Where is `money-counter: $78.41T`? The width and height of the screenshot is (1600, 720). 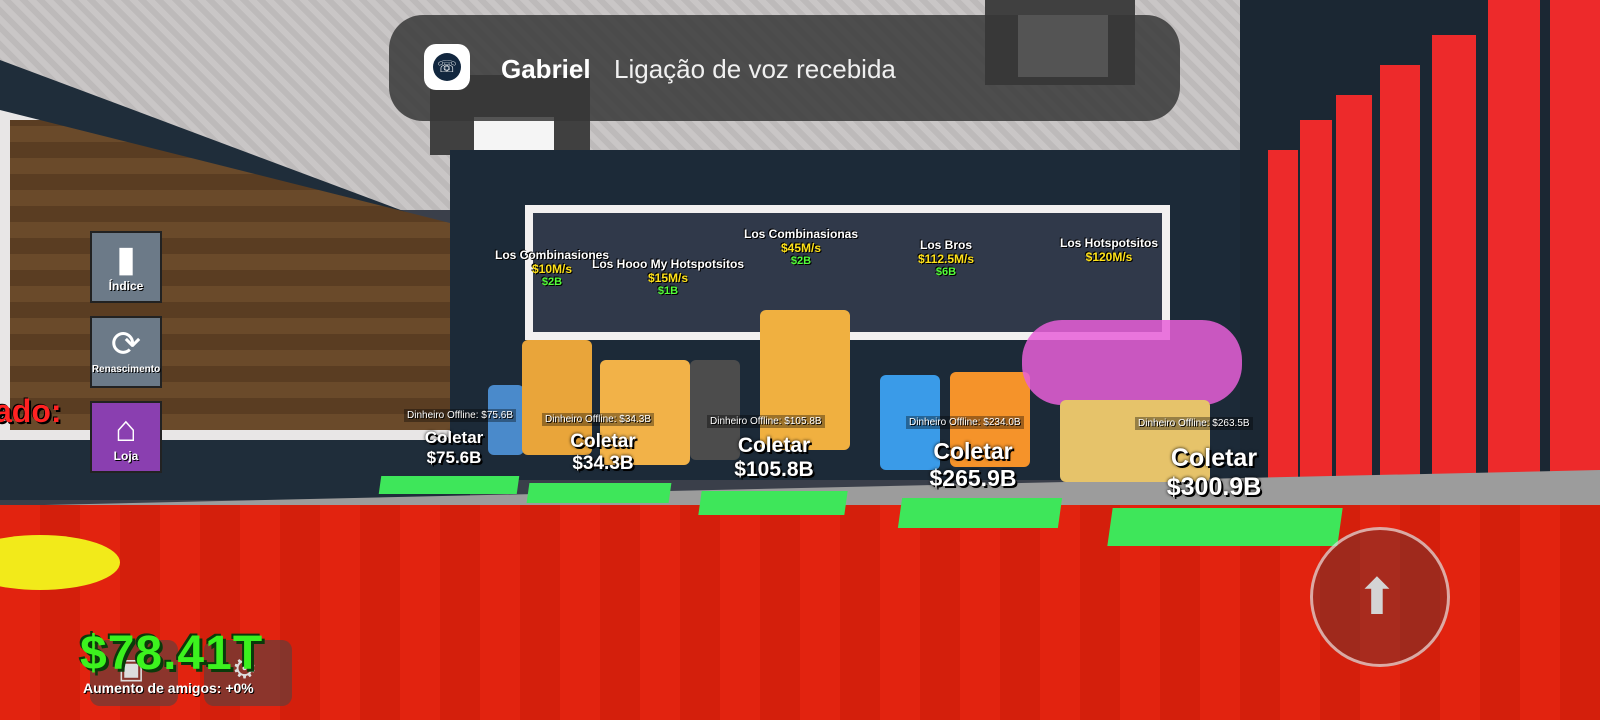
money-counter: $78.41T is located at coordinates (172, 653).